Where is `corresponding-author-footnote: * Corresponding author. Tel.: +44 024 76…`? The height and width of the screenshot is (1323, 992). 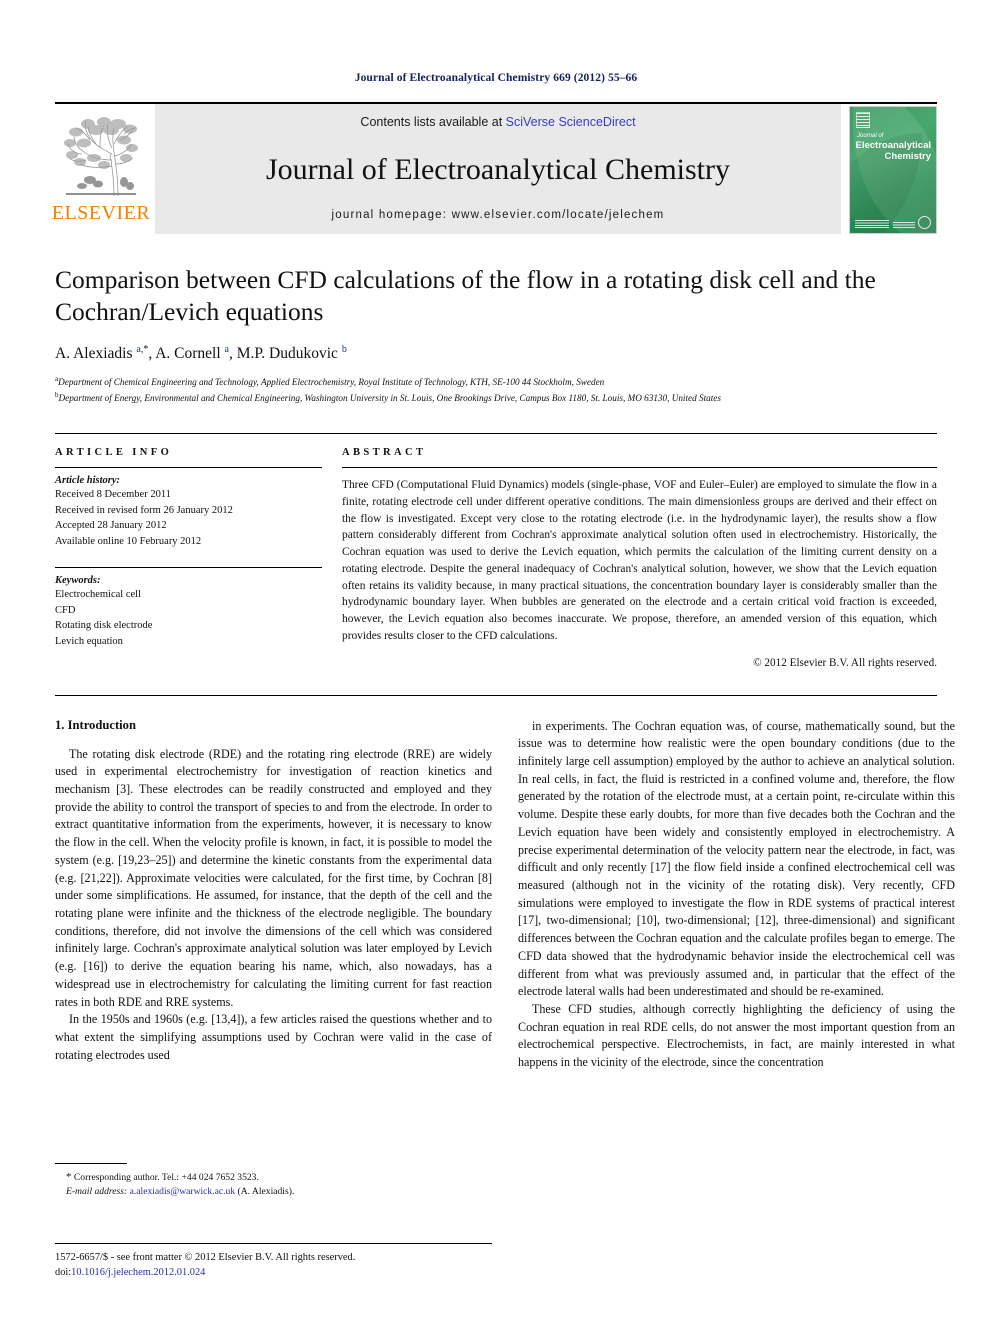 corresponding-author-footnote: * Corresponding author. Tel.: +44 024 76… is located at coordinates (273, 1181).